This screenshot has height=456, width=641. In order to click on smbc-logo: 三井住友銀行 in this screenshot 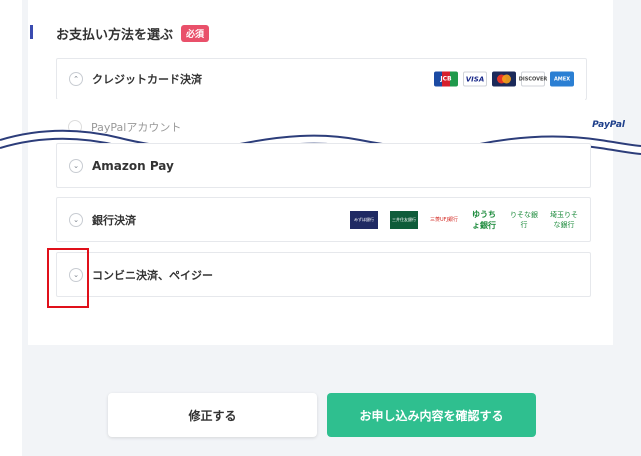, I will do `click(404, 219)`.